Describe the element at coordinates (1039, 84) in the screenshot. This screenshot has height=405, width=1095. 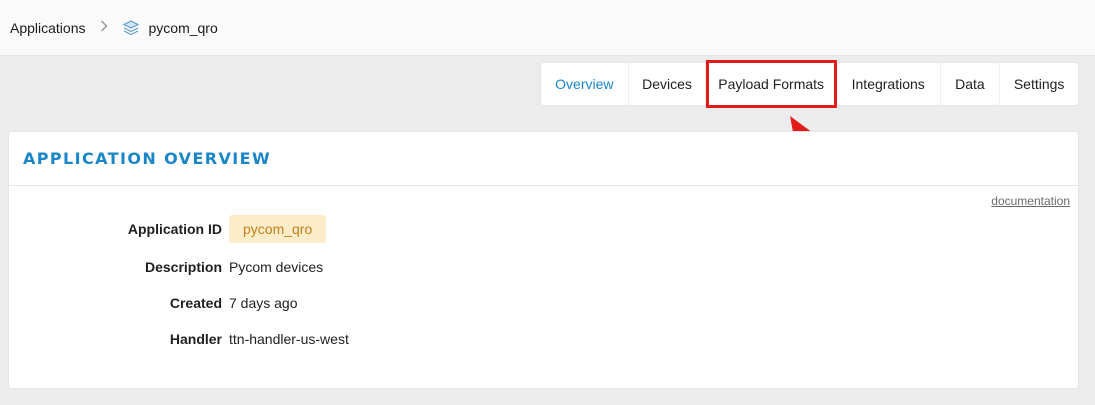
I see `tab-settings: Settings` at that location.